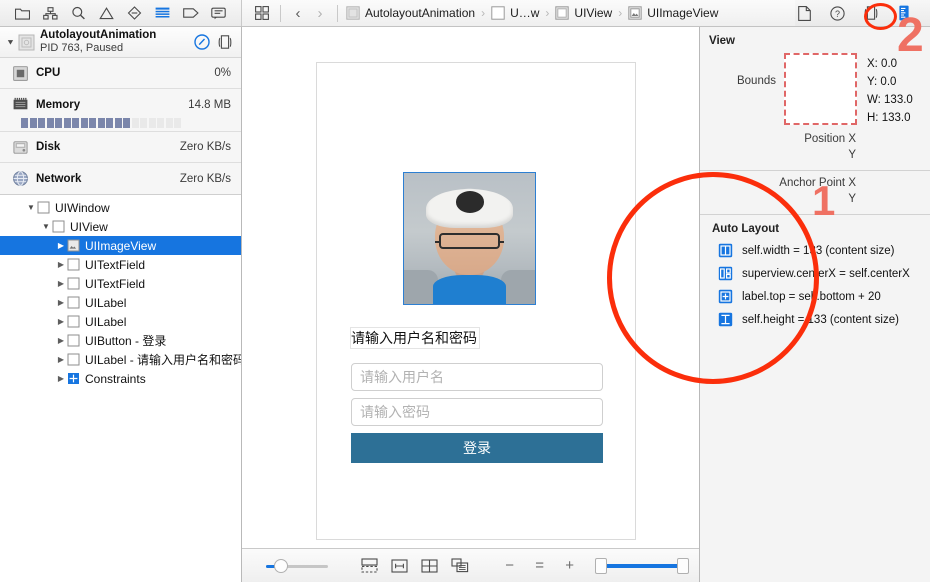 This screenshot has width=930, height=582. I want to click on tree-row-label: UILabel - 请输入用户名和密码, so click(163, 360).